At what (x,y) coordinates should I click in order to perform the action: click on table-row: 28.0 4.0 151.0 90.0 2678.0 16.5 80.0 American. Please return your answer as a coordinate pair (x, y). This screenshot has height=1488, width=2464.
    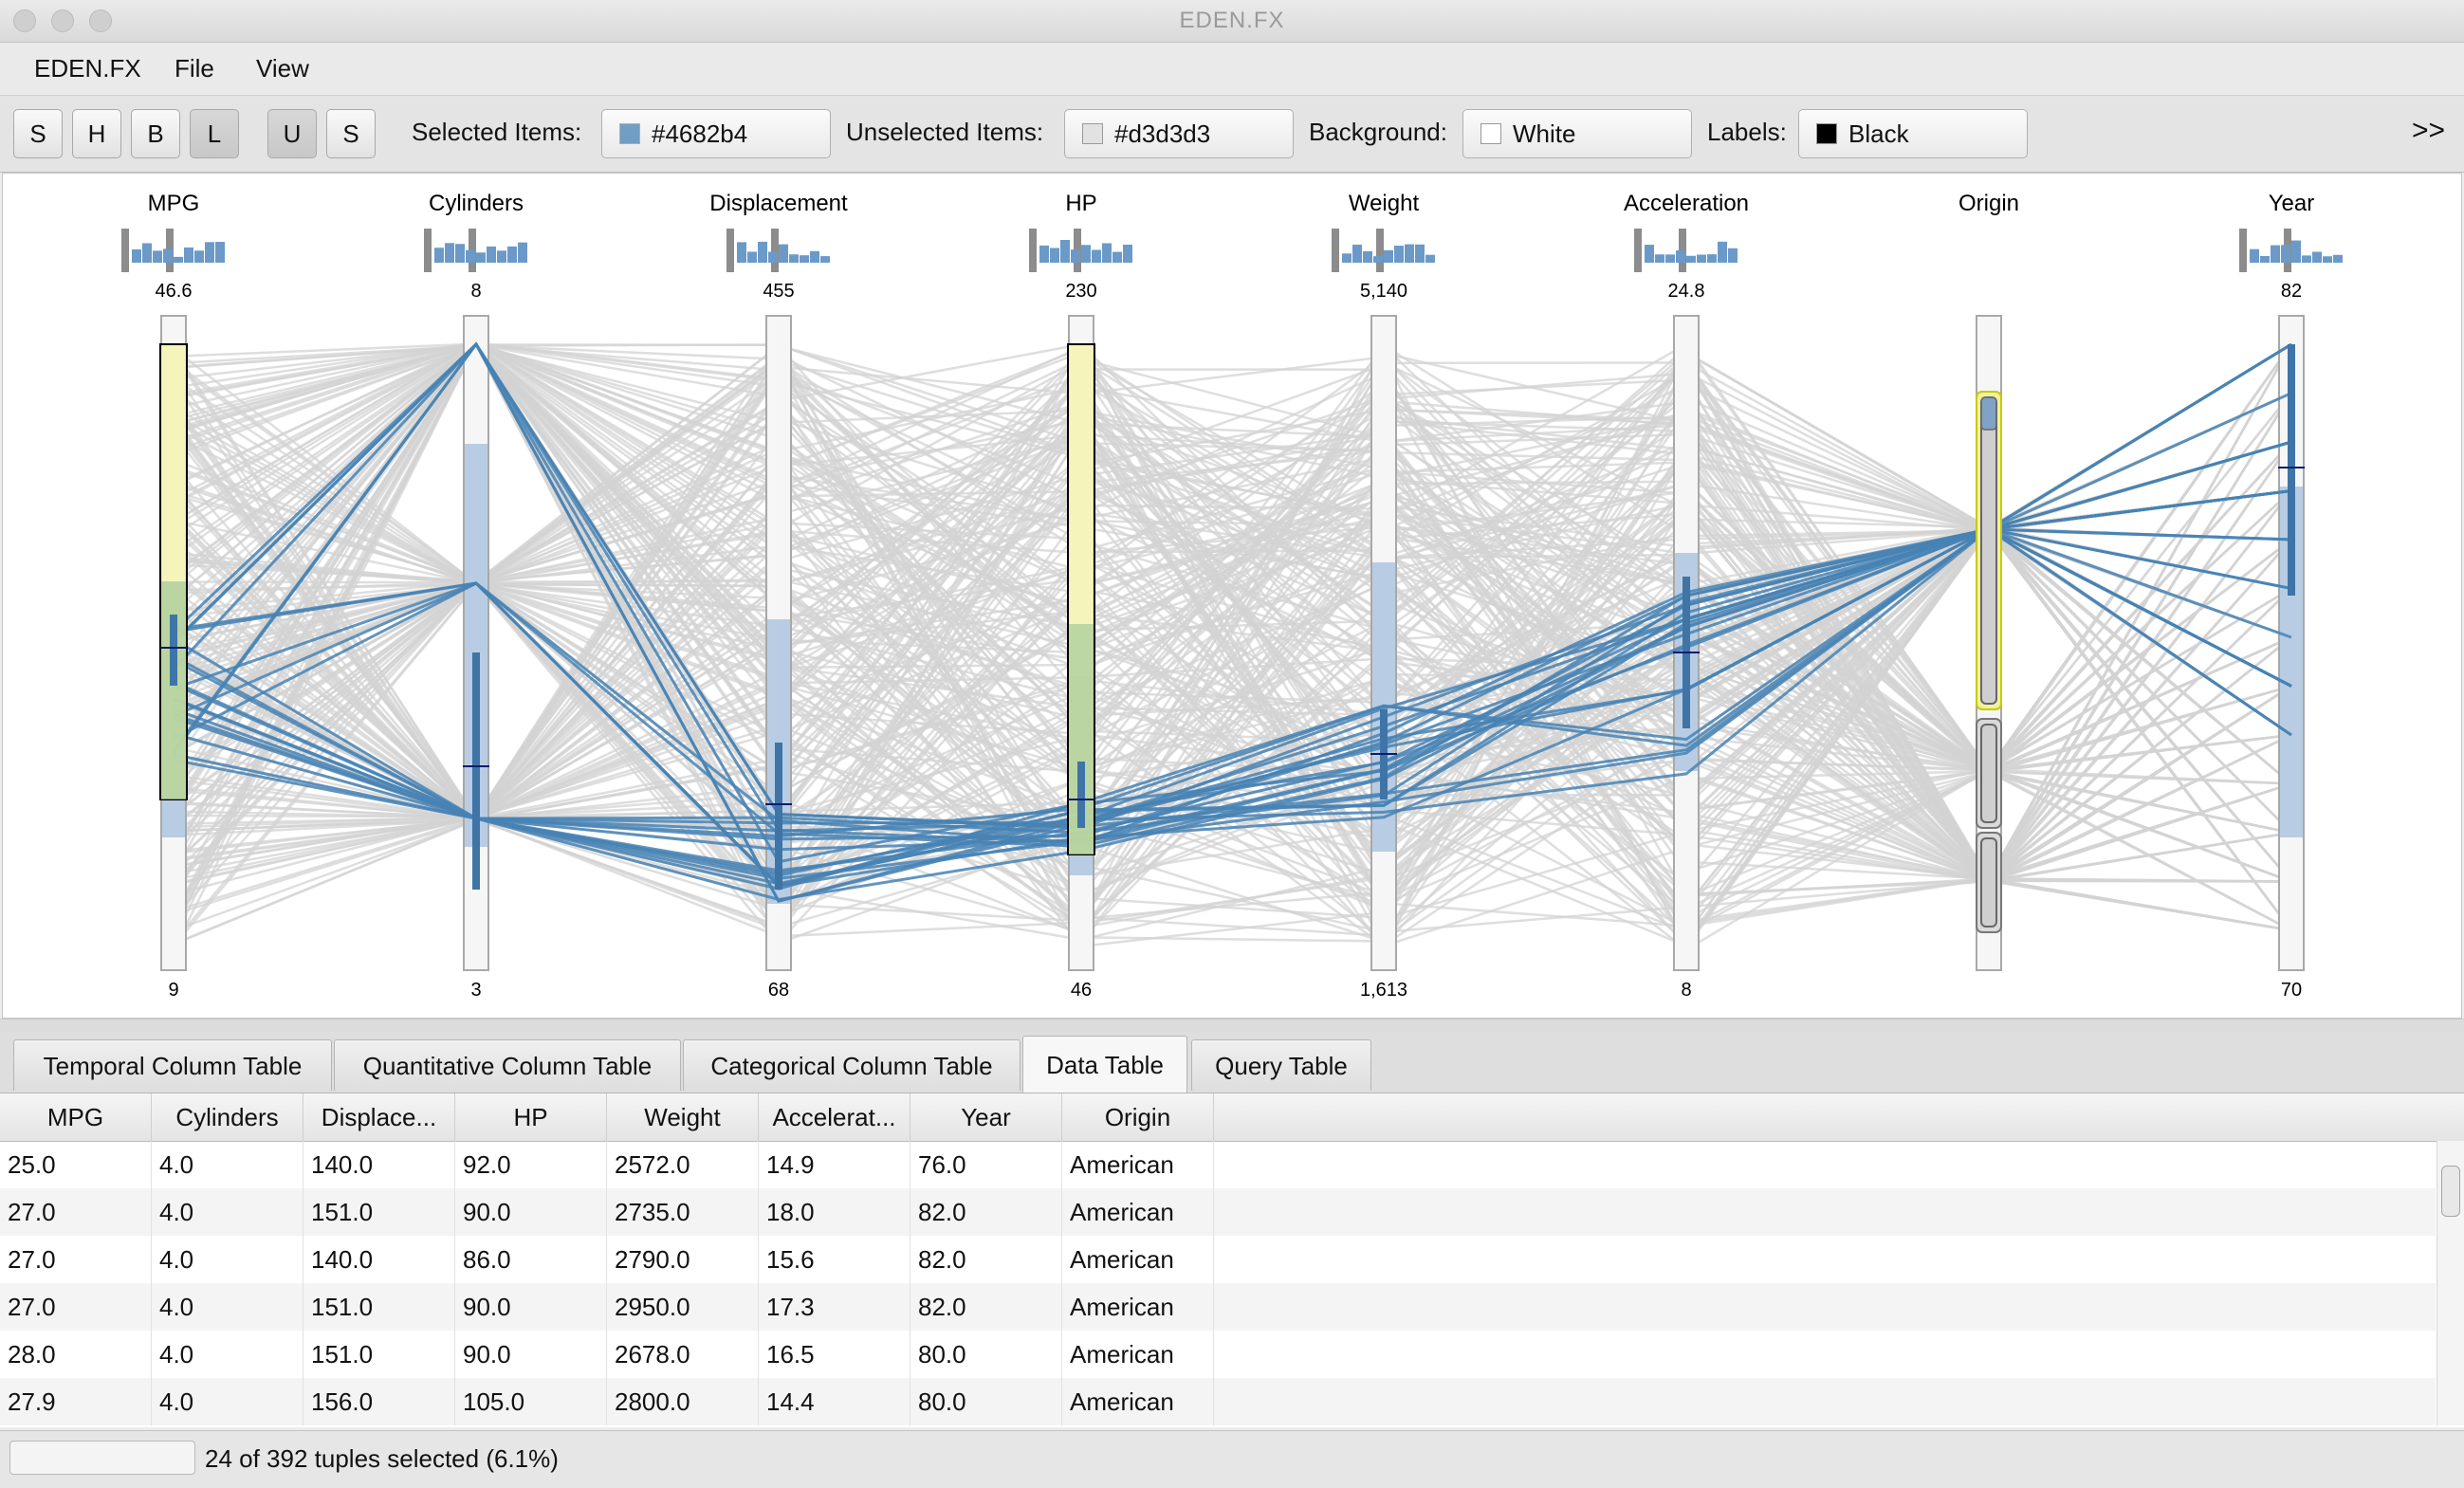
    Looking at the image, I should click on (1218, 1354).